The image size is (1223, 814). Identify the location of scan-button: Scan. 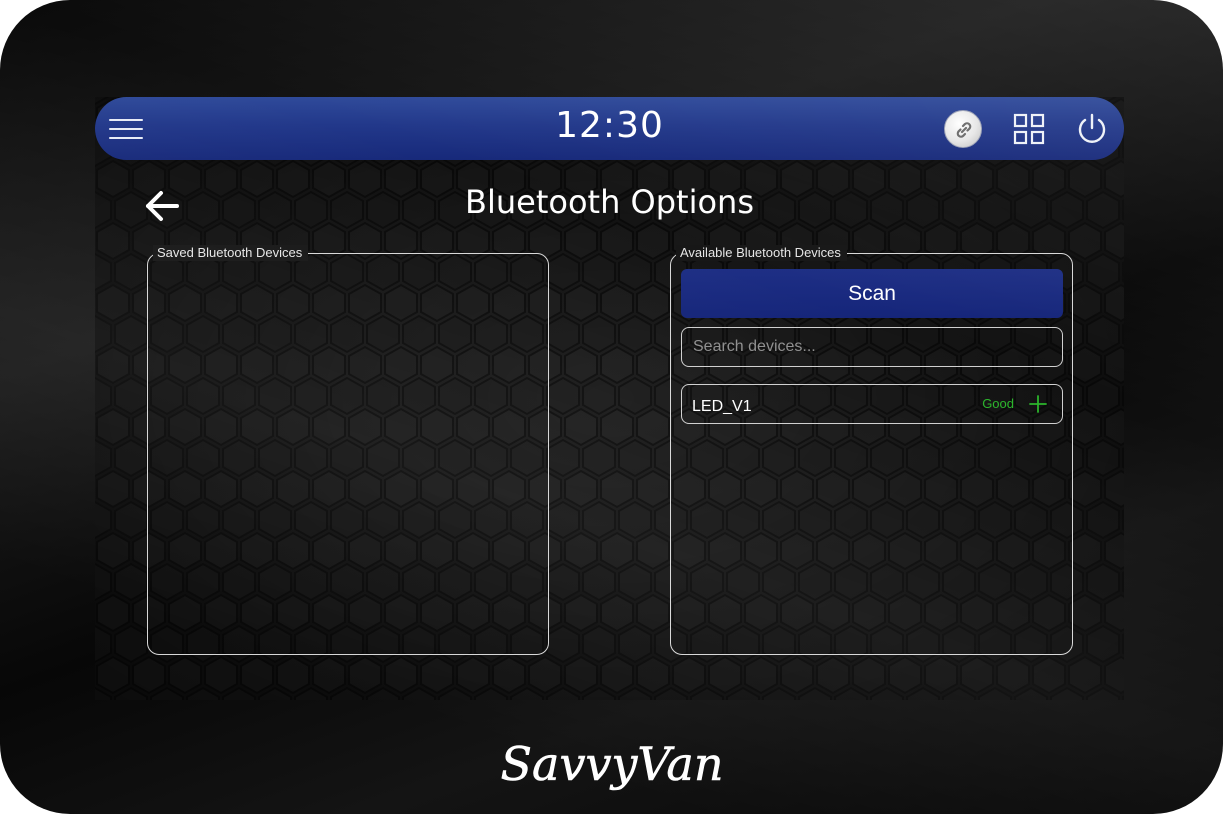
(872, 293).